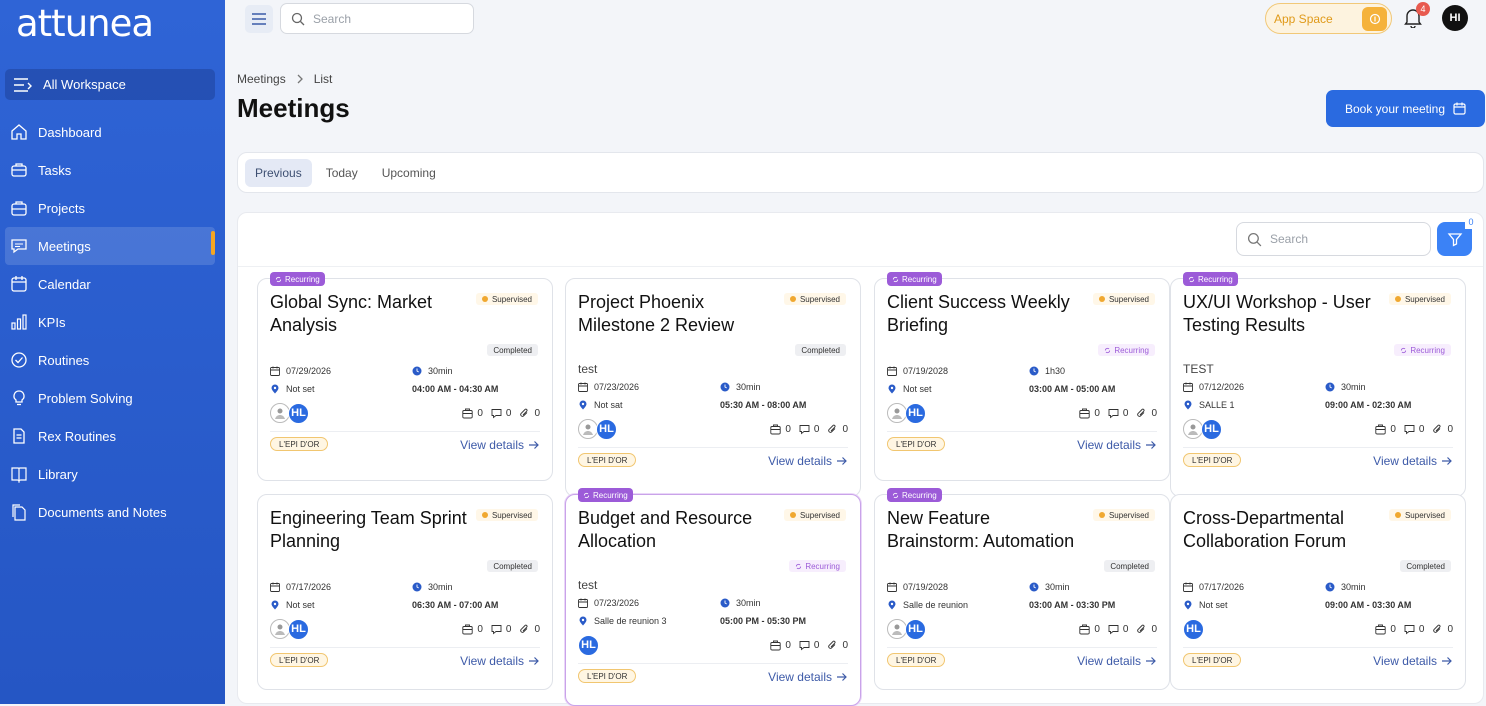 The width and height of the screenshot is (1486, 706). I want to click on date-time-row: 07/23/2026 30min, so click(712, 605).